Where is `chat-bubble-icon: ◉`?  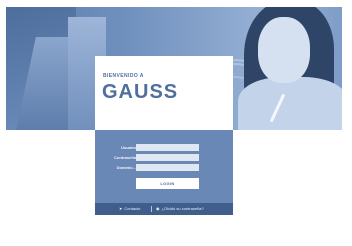 chat-bubble-icon: ◉ is located at coordinates (158, 208).